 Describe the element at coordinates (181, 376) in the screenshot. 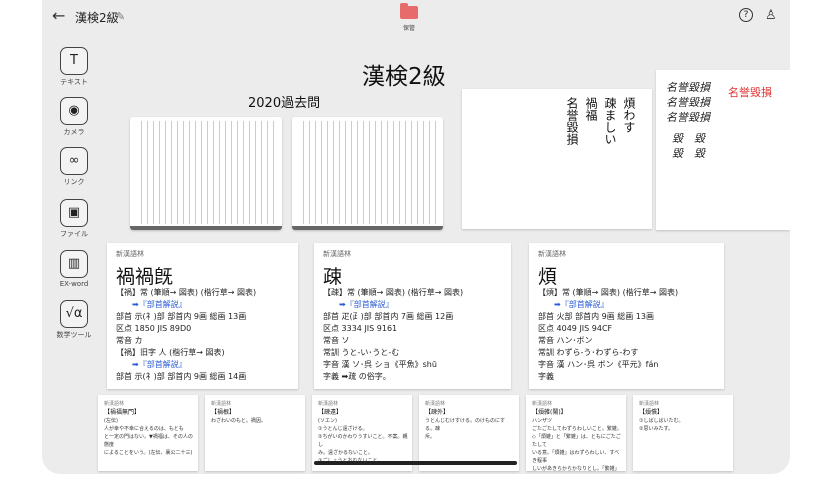

I see `dictionary-line: 部首 示(礻)部 部首内 9画 総画 14画` at that location.